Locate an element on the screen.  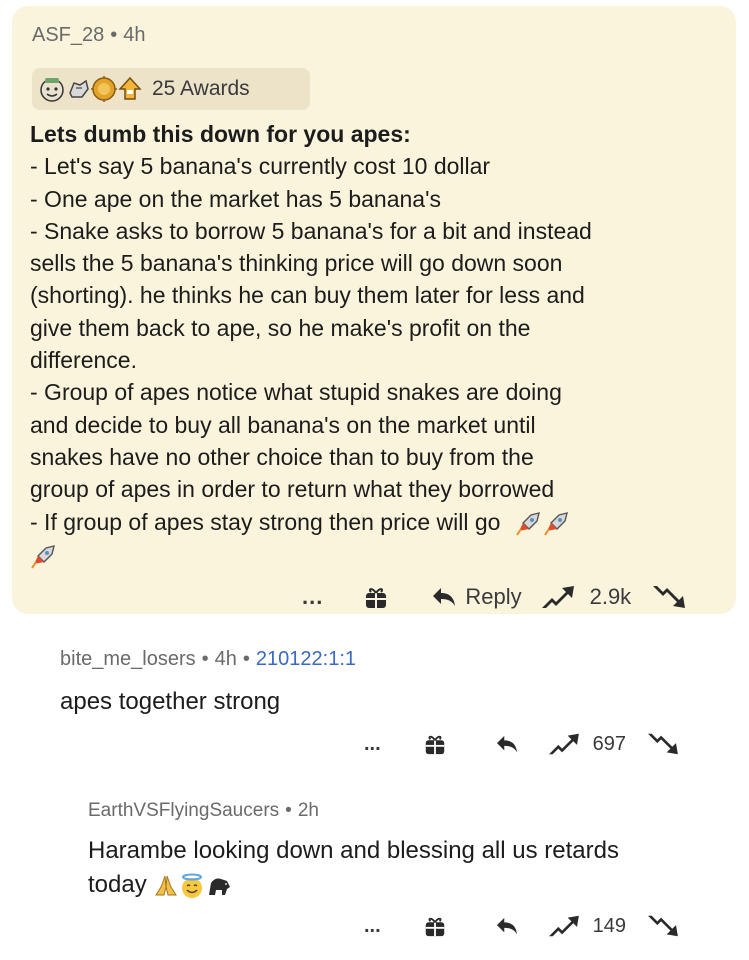
praying-hands-icon is located at coordinates (166, 885).